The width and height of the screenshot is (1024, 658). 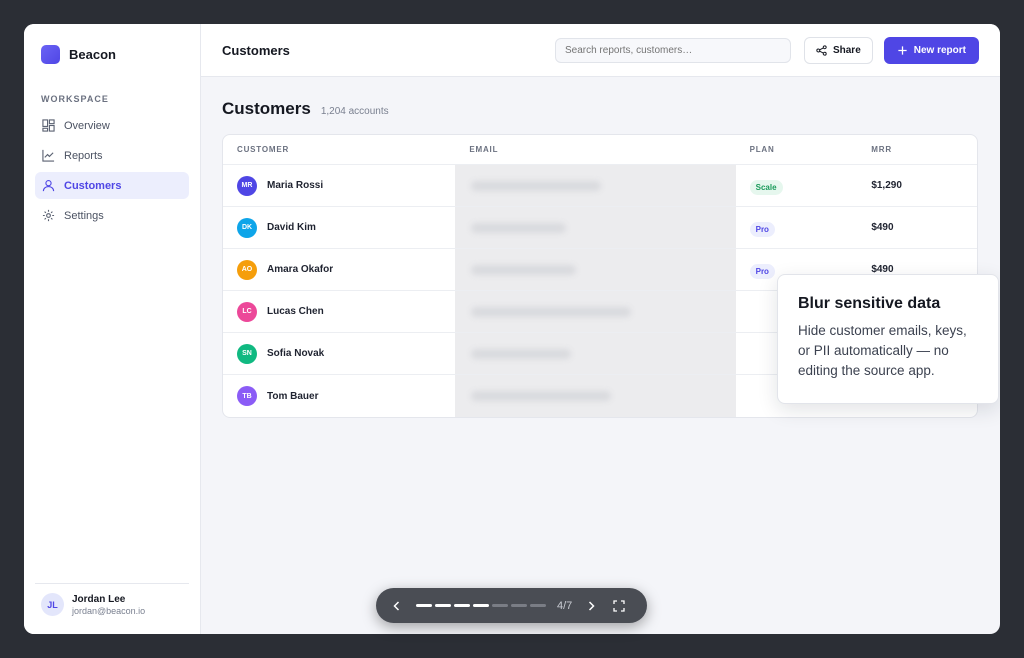 I want to click on table-header: CUSTOMER EMAIL PLAN MRR, so click(x=600, y=150).